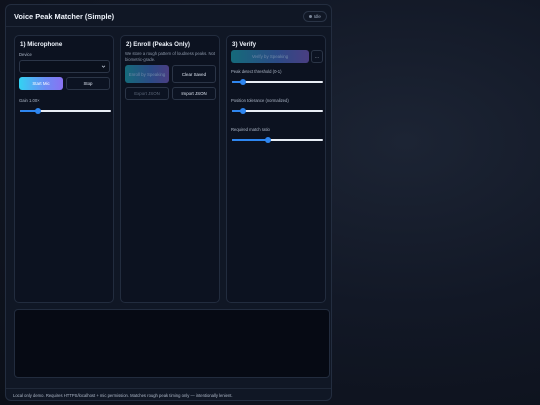 The image size is (540, 405). What do you see at coordinates (158, 44) in the screenshot?
I see `enroll-title: 2) Enroll (Peaks Only)` at bounding box center [158, 44].